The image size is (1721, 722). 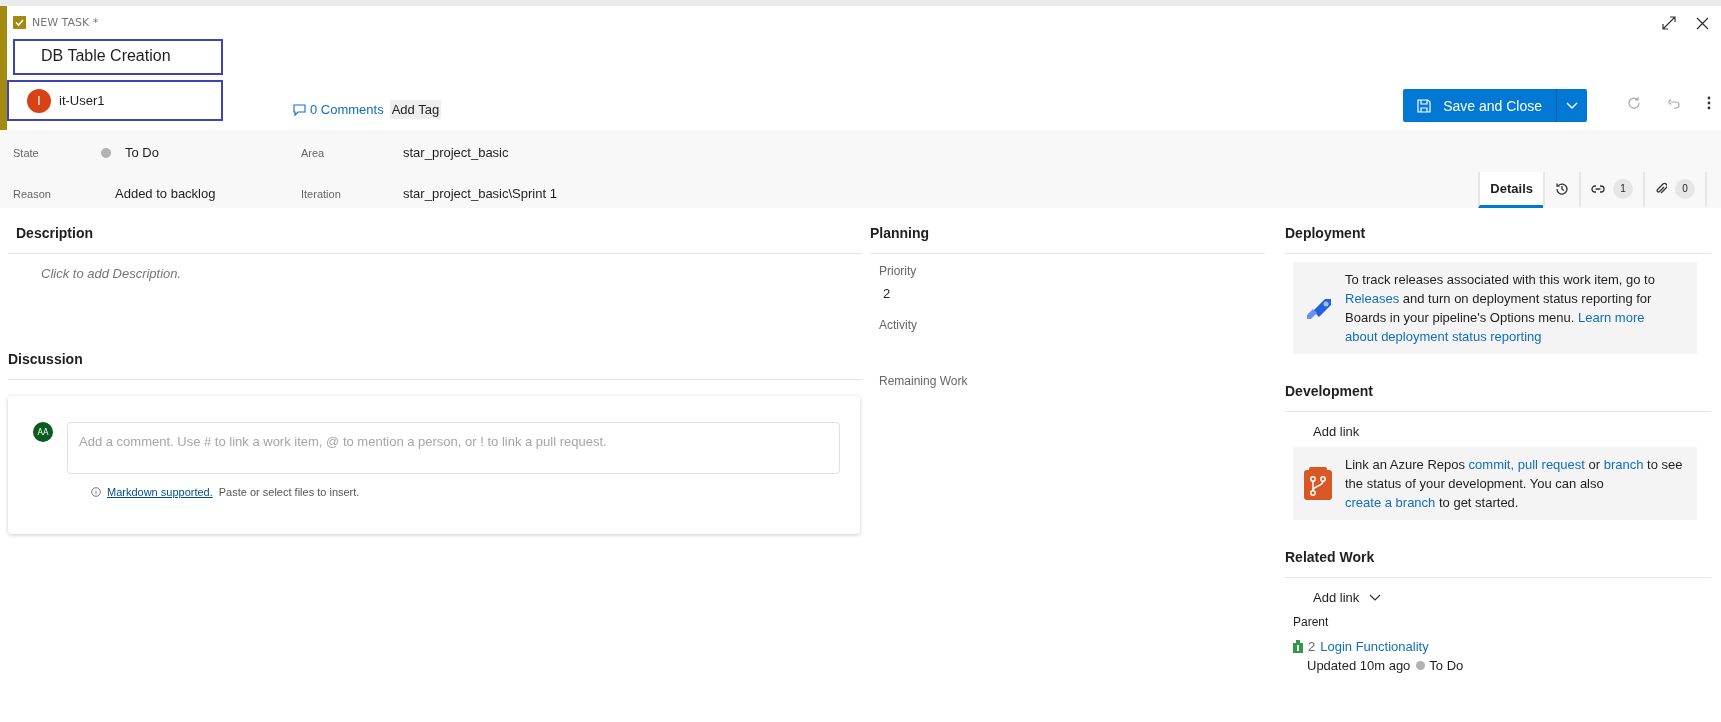 I want to click on info-icon, so click(x=96, y=492).